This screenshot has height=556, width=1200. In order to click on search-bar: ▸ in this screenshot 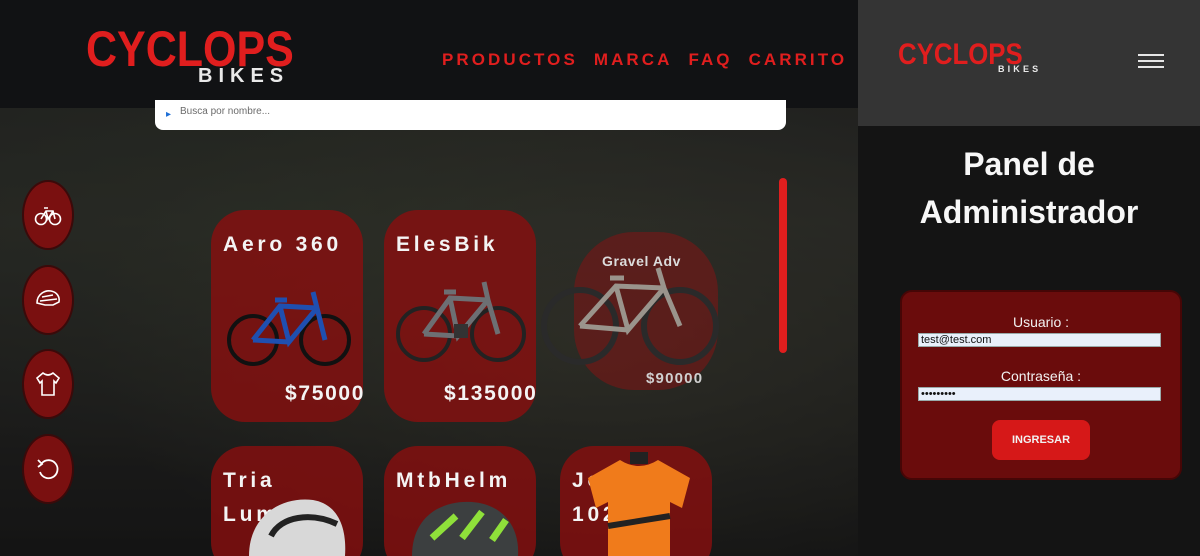, I will do `click(470, 115)`.